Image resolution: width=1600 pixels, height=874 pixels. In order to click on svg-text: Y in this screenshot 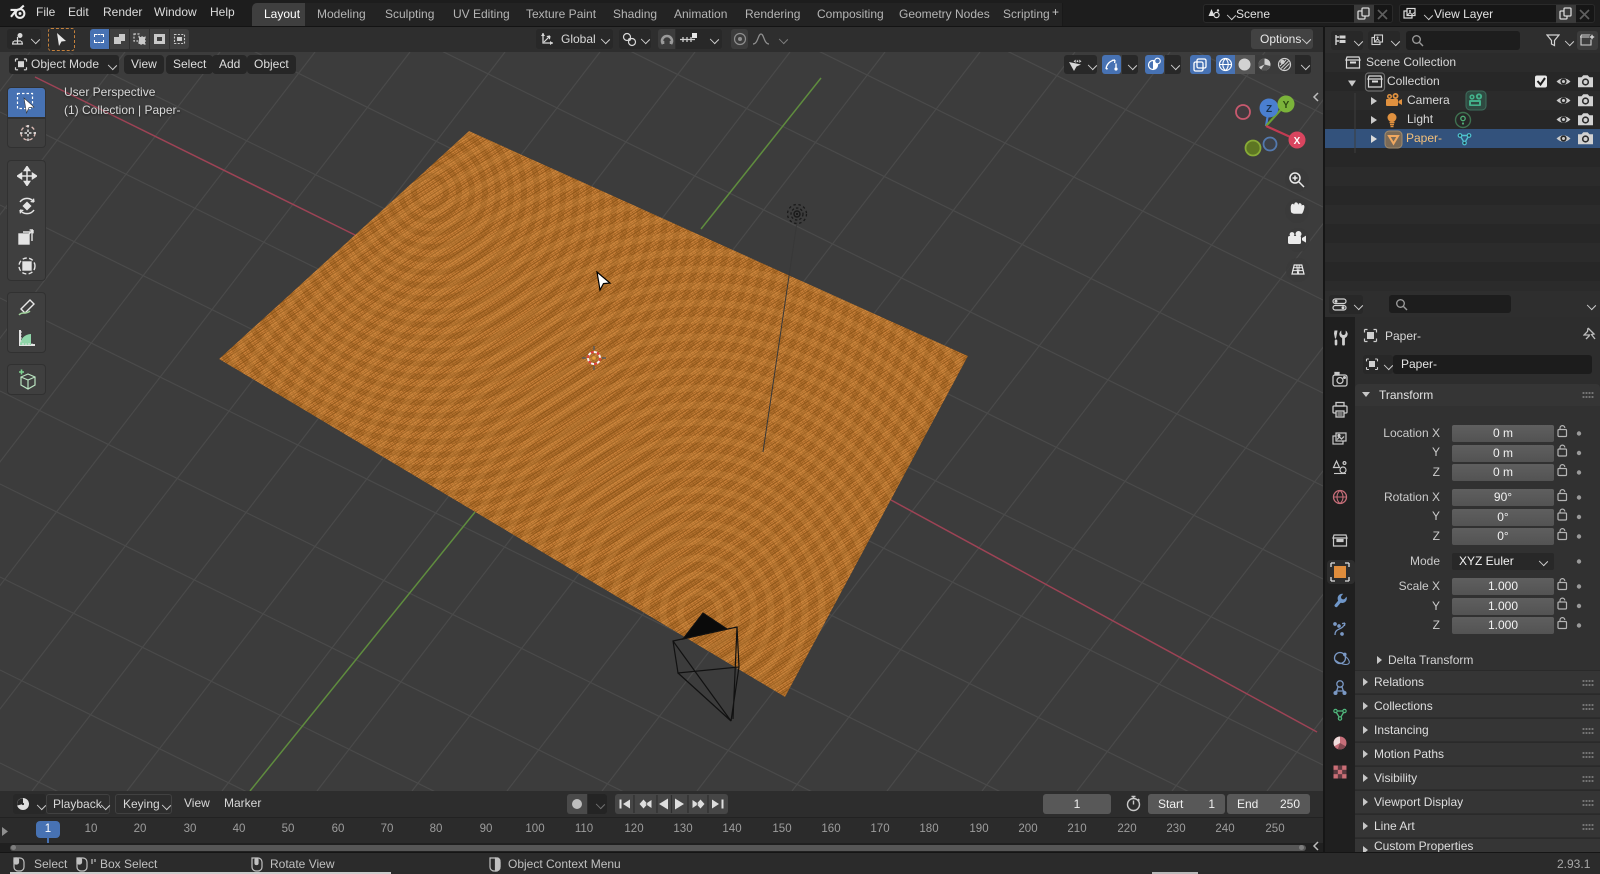, I will do `click(1286, 105)`.